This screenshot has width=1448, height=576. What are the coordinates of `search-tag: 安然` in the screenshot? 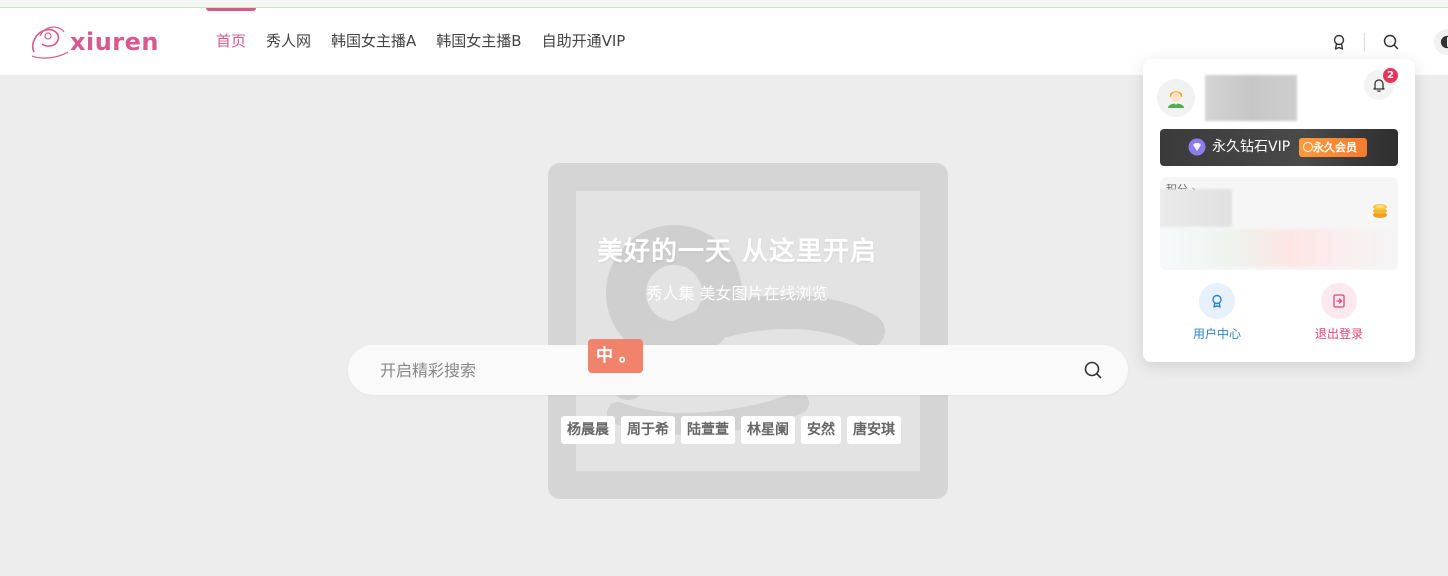 It's located at (821, 430).